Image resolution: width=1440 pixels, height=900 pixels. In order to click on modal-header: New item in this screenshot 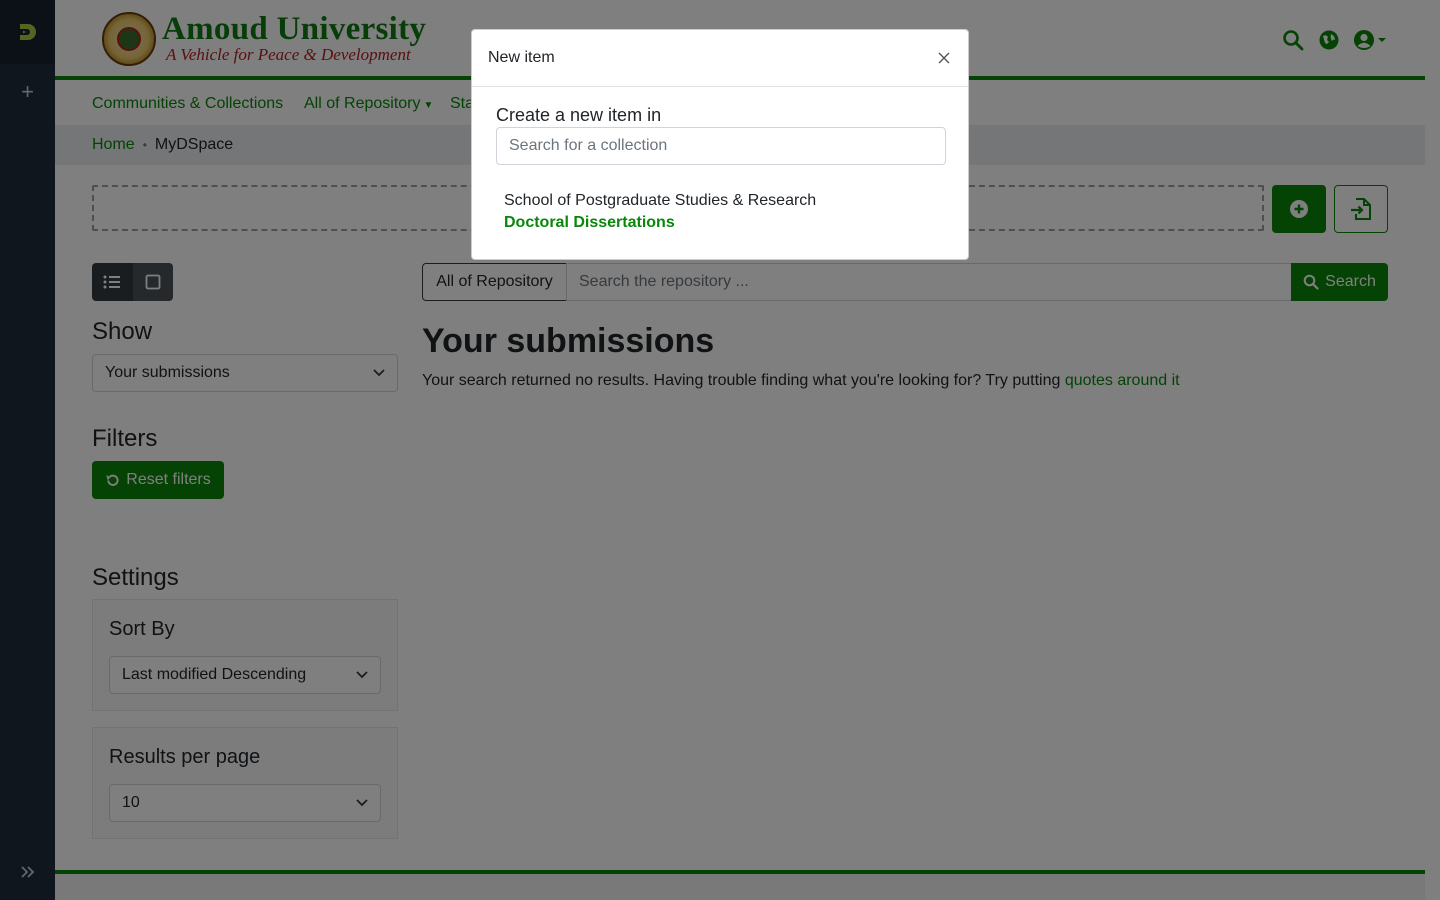, I will do `click(720, 58)`.